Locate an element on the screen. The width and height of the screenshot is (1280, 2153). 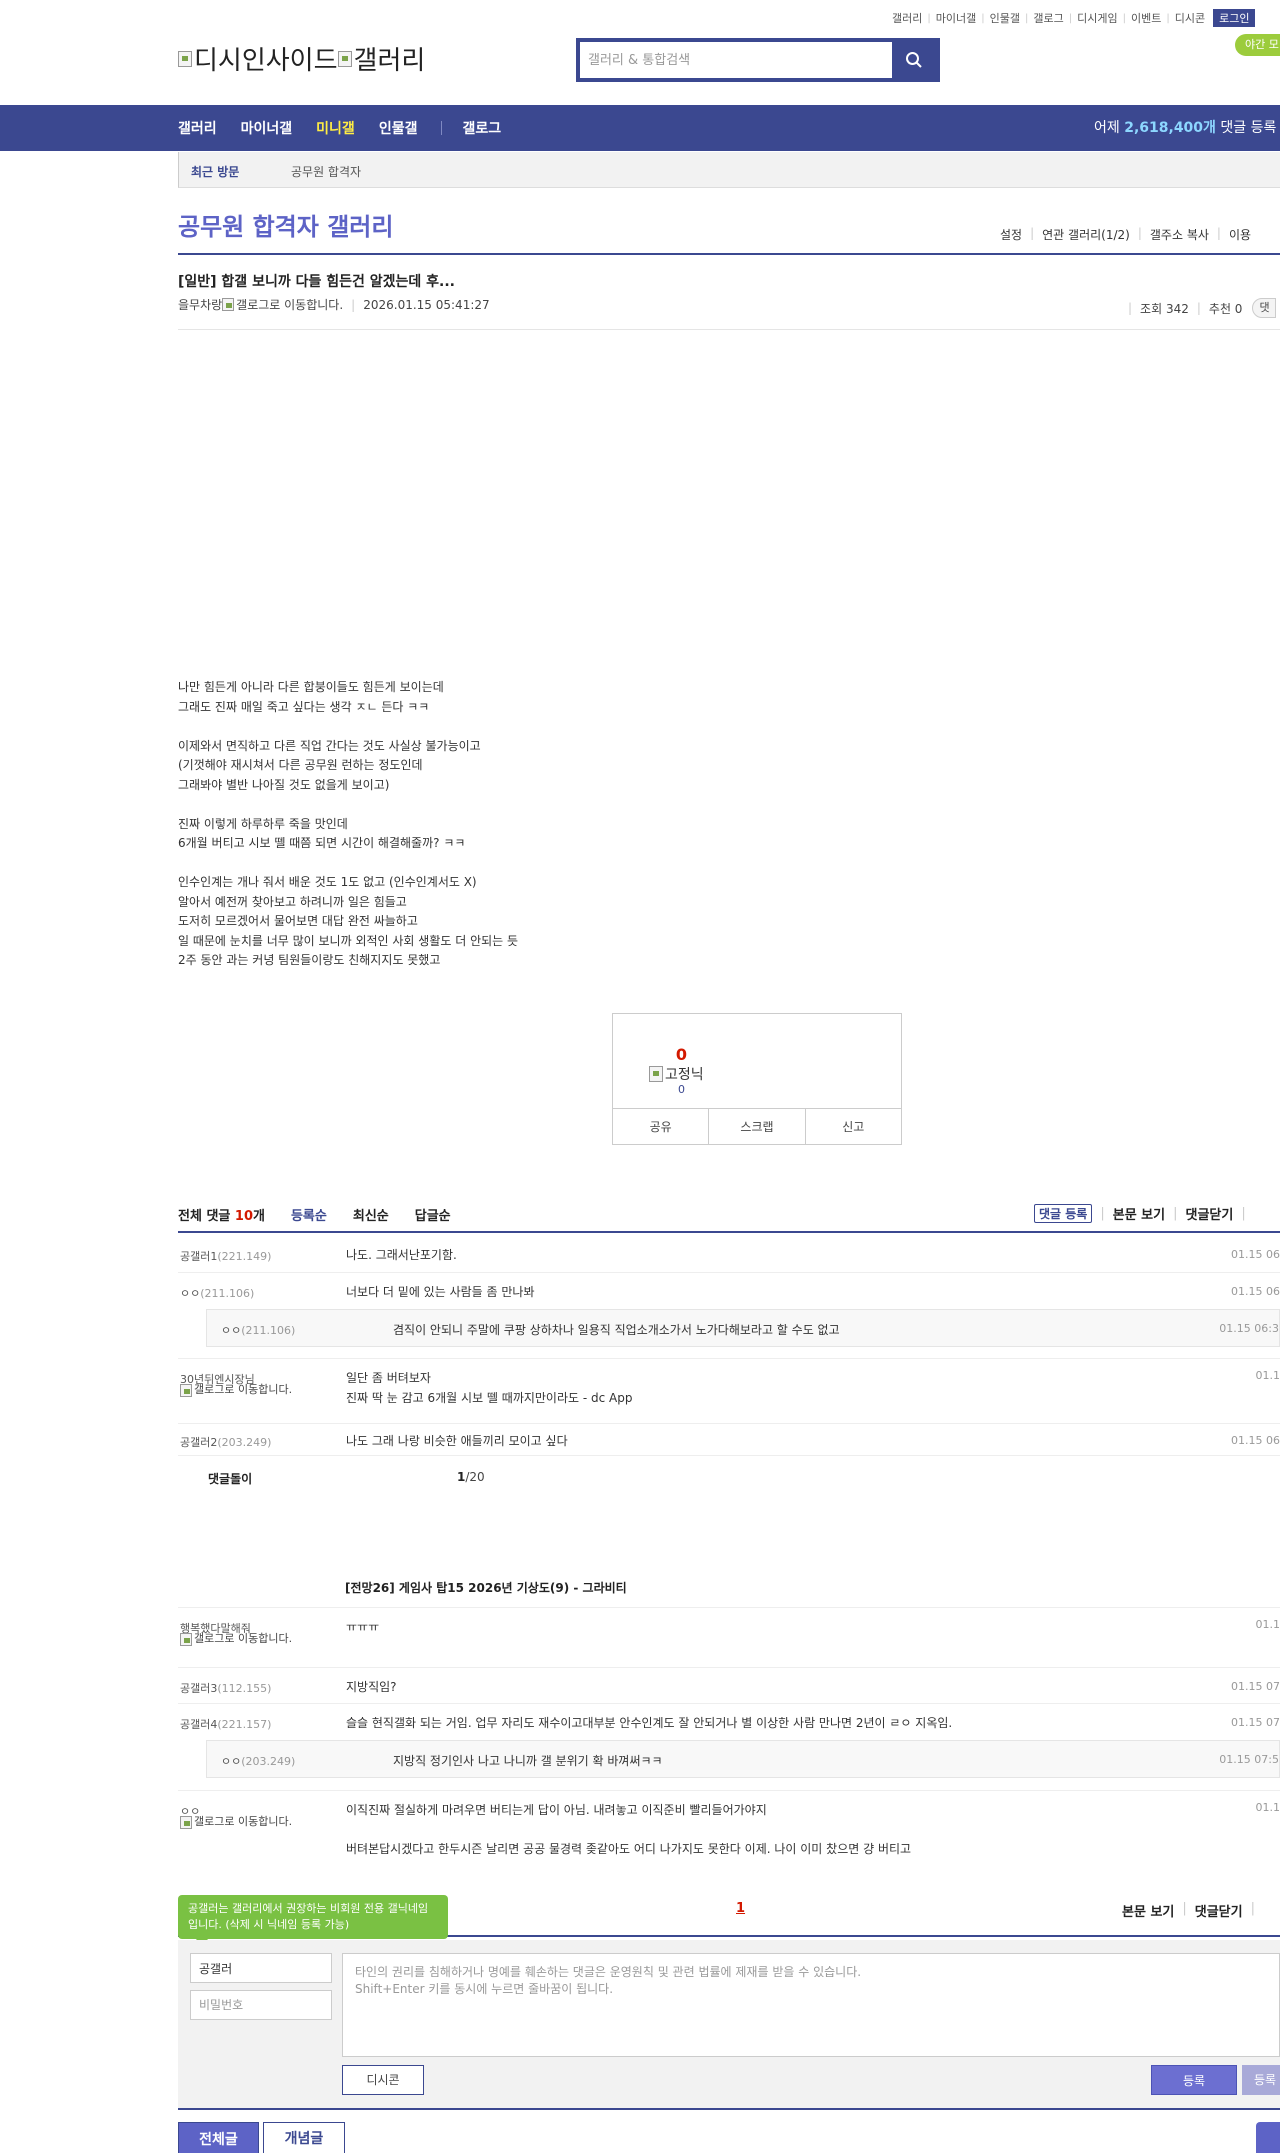
util-link: 디시콘 is located at coordinates (1190, 18).